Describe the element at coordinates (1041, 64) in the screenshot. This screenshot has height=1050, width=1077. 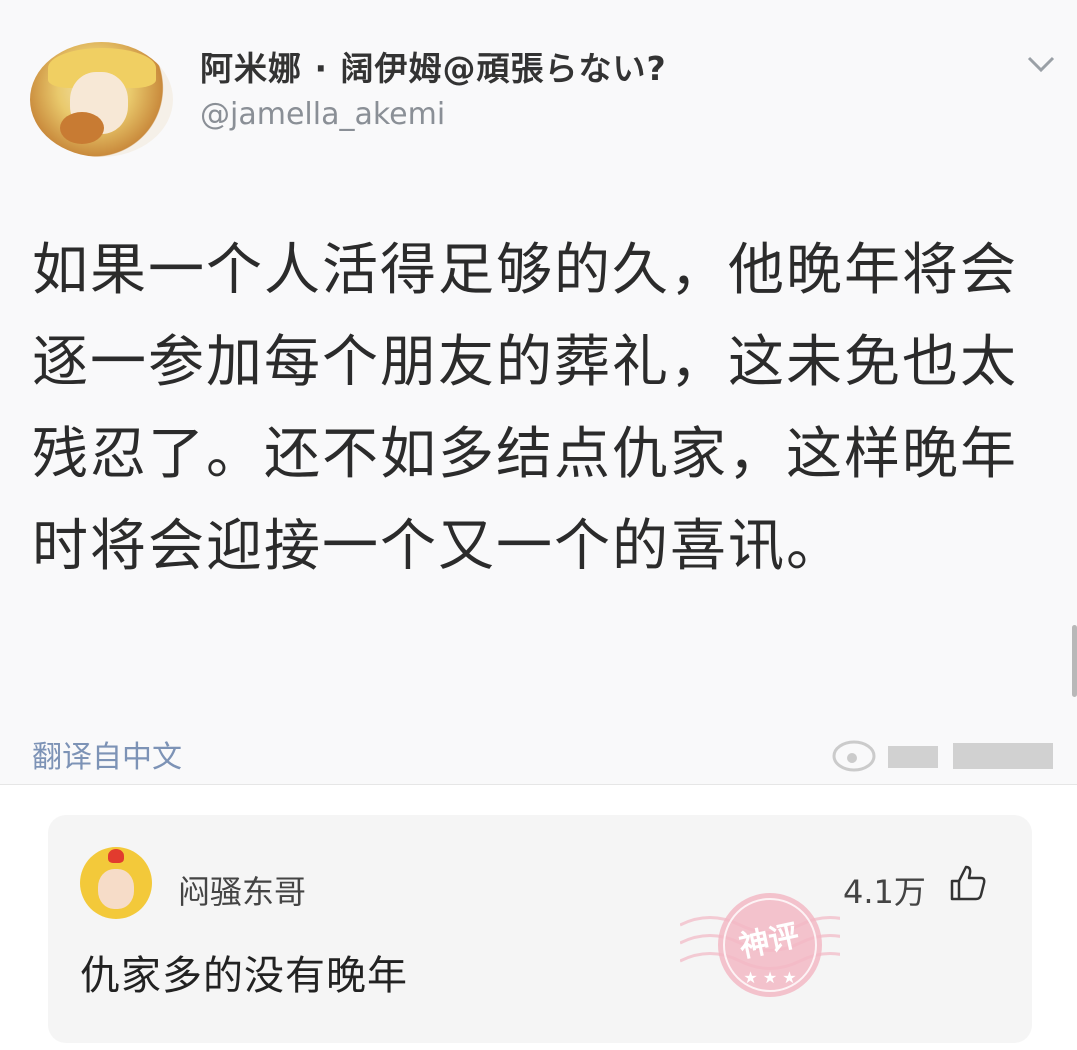
I see `chevron-down-icon` at that location.